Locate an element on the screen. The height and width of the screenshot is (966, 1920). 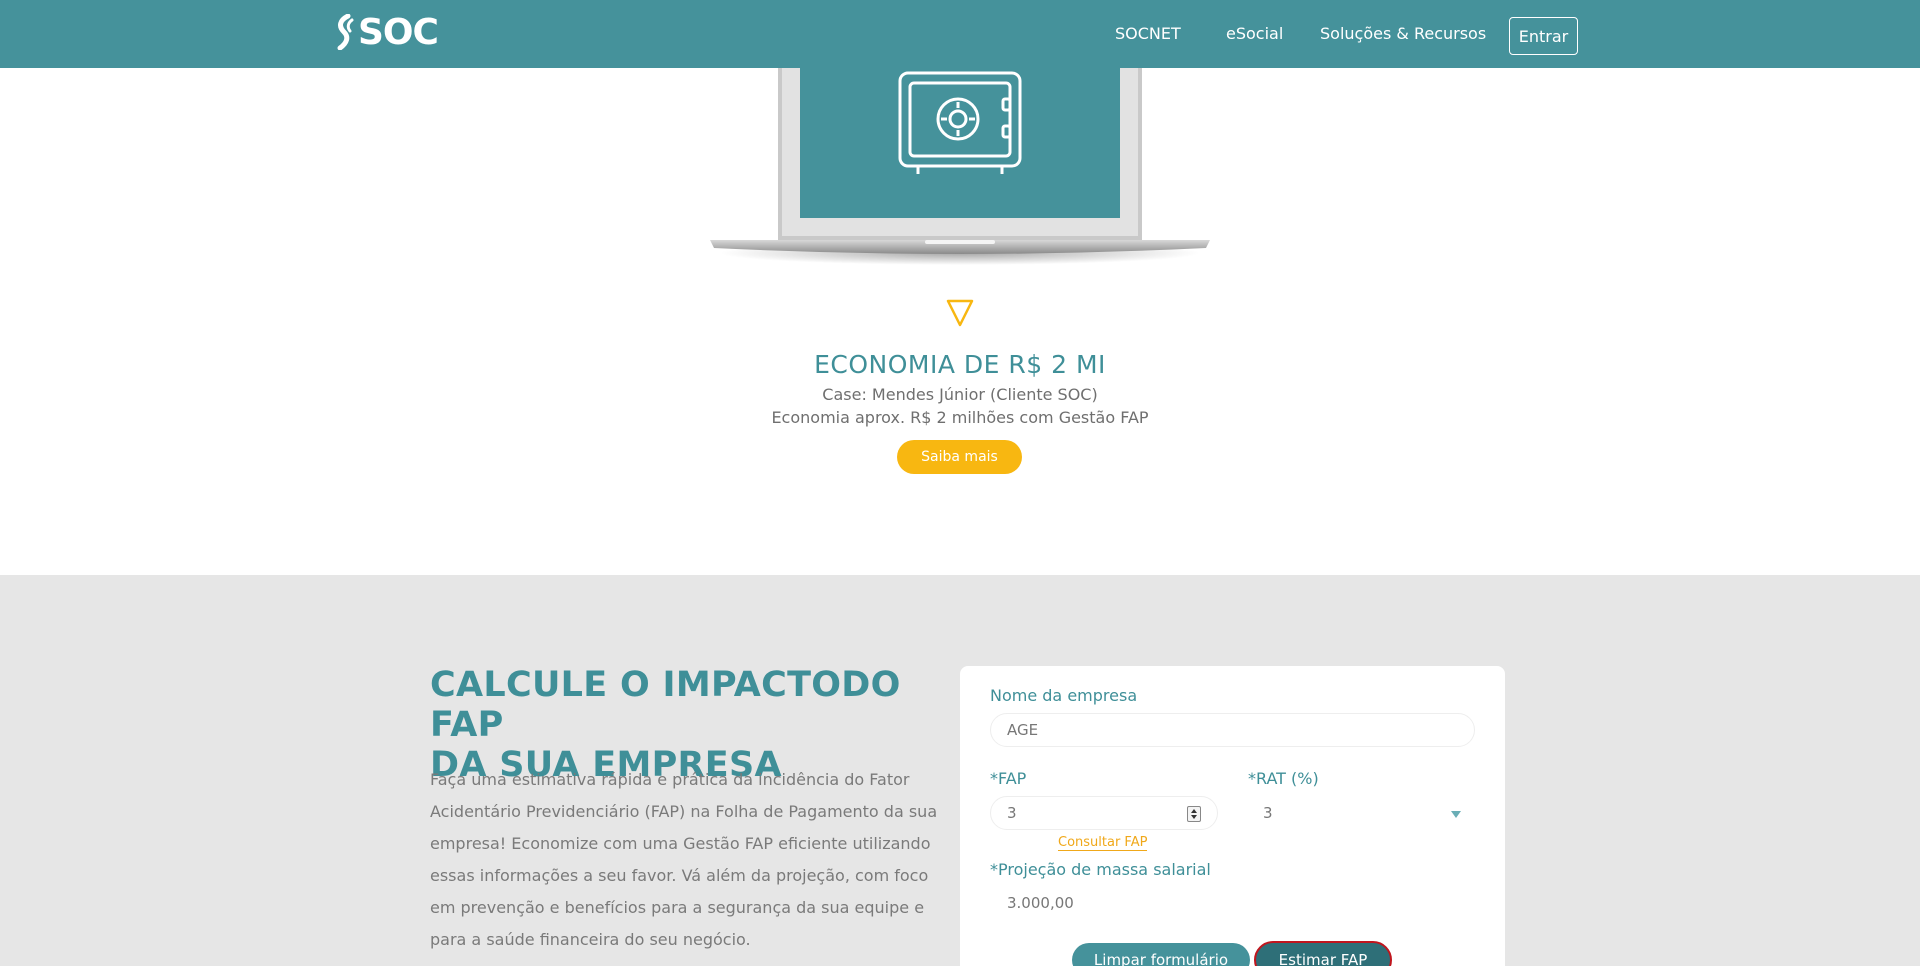
rat-select: 3 is located at coordinates (1360, 813).